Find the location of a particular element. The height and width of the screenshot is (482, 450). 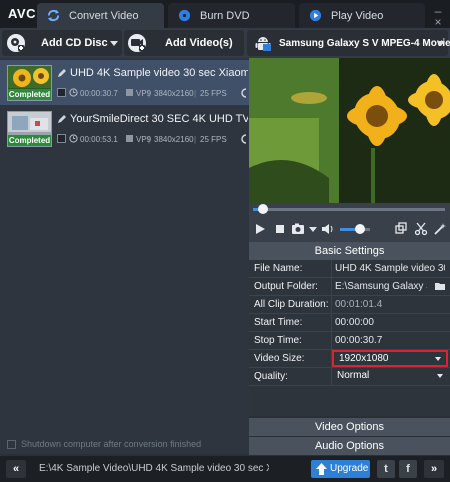

setting-start-time: Start Time: 00:00:00 is located at coordinates (349, 323).